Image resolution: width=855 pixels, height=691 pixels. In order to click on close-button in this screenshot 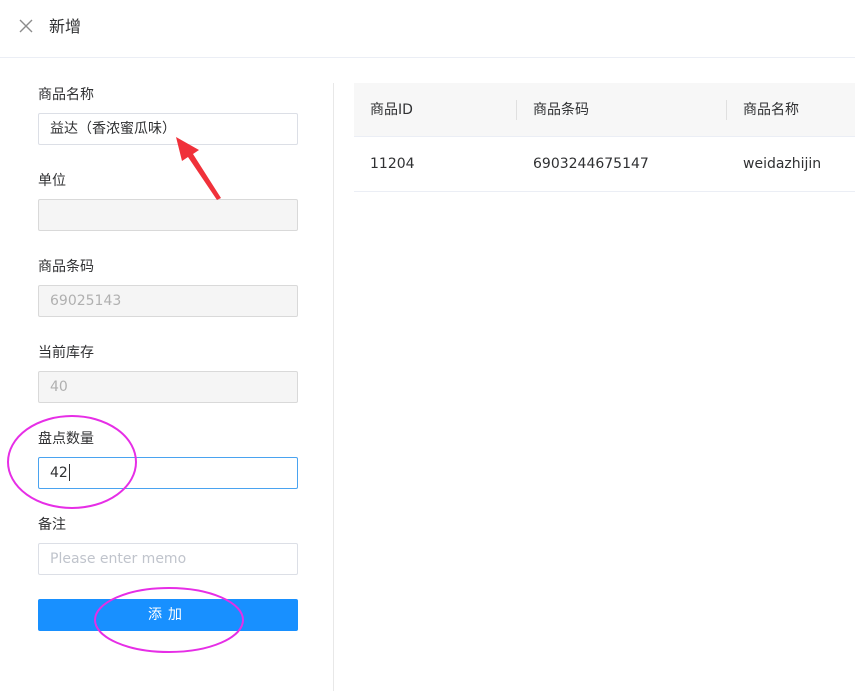, I will do `click(26, 26)`.